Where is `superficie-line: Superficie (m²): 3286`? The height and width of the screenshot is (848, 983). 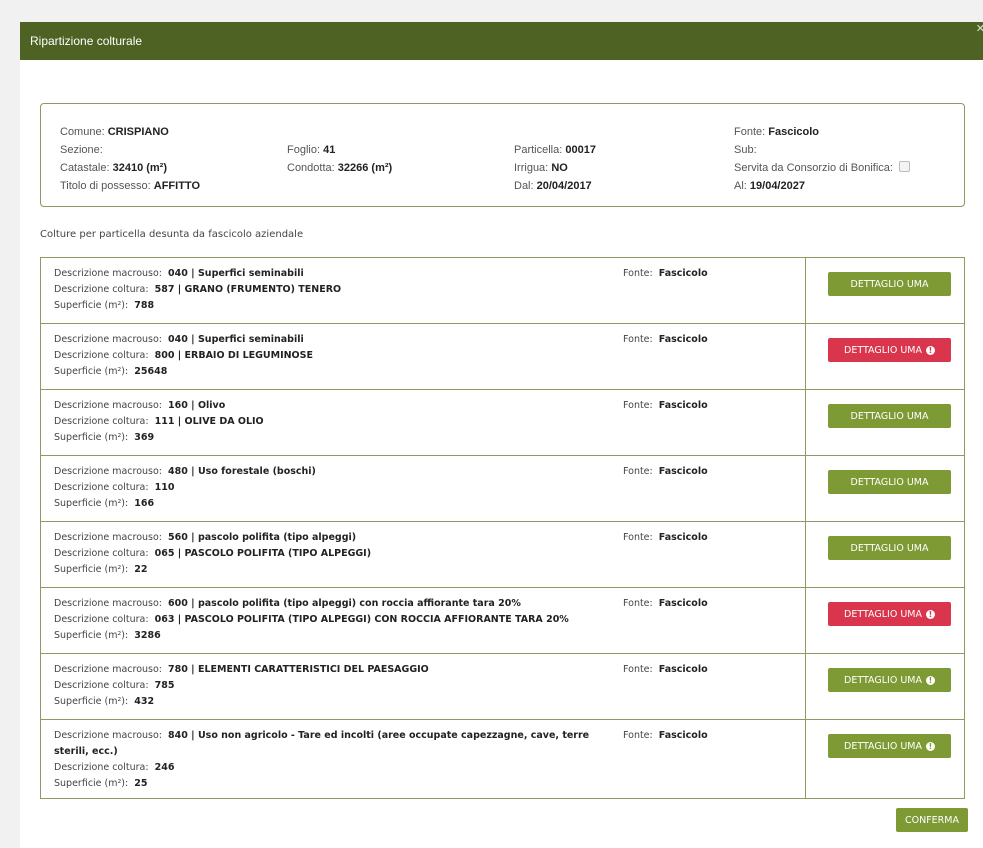 superficie-line: Superficie (m²): 3286 is located at coordinates (329, 636).